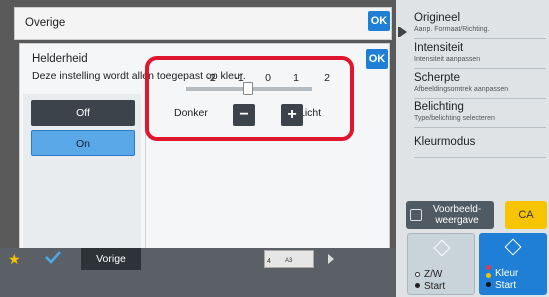 The height and width of the screenshot is (297, 549). Describe the element at coordinates (268, 78) in the screenshot. I see `tick-label: 0` at that location.